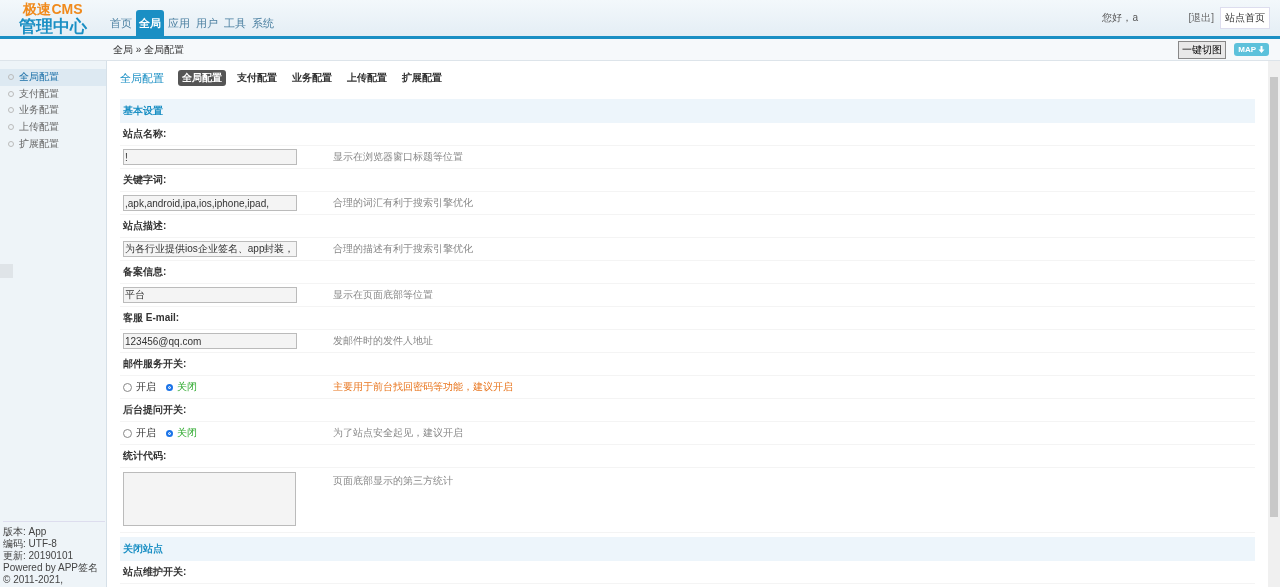 The height and width of the screenshot is (587, 1280). What do you see at coordinates (235, 24) in the screenshot?
I see `nav-tab: 工具` at bounding box center [235, 24].